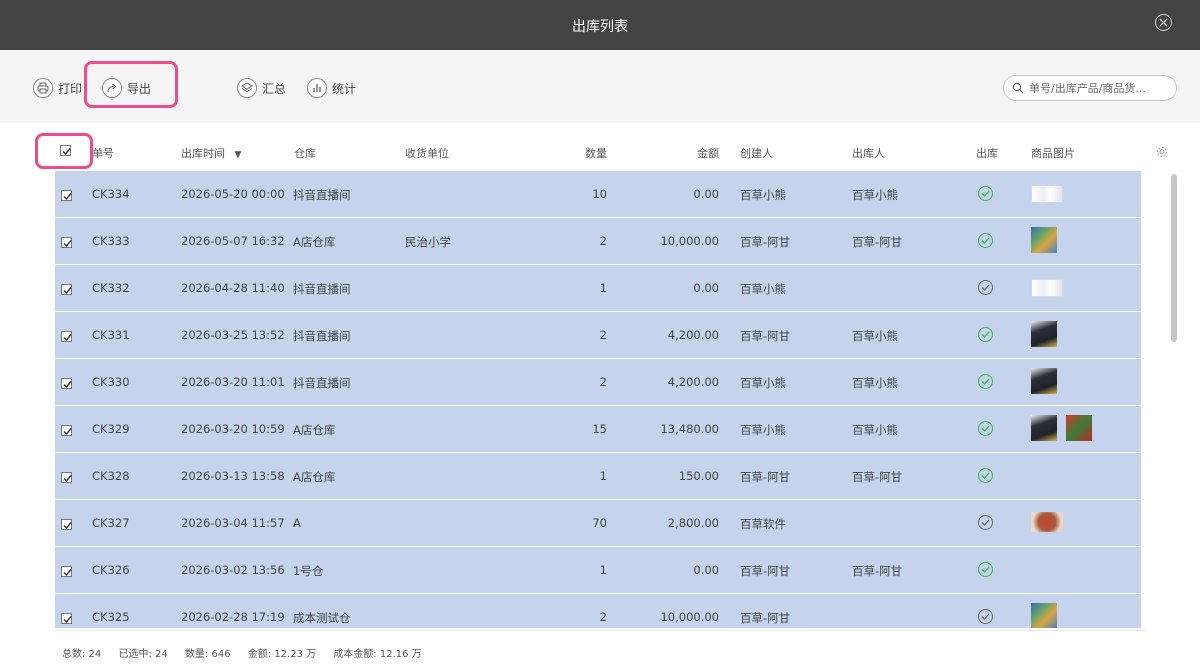  I want to click on close-icon, so click(1163, 22).